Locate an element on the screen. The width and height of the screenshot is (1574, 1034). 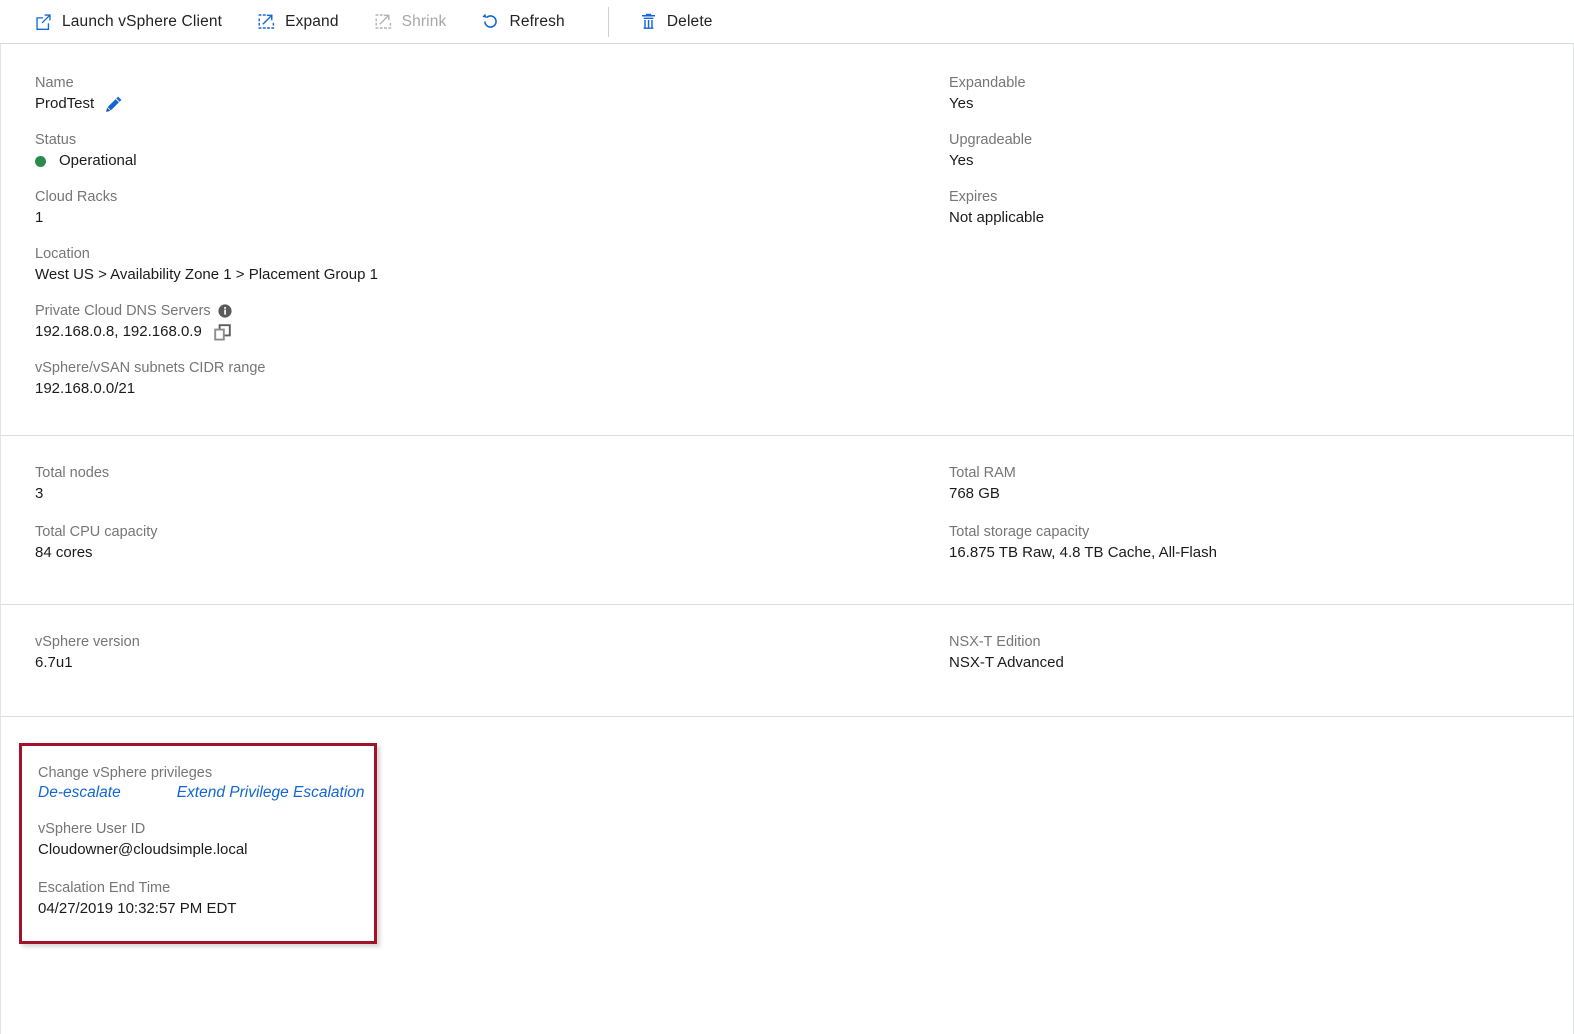
delete-label: Delete is located at coordinates (689, 21).